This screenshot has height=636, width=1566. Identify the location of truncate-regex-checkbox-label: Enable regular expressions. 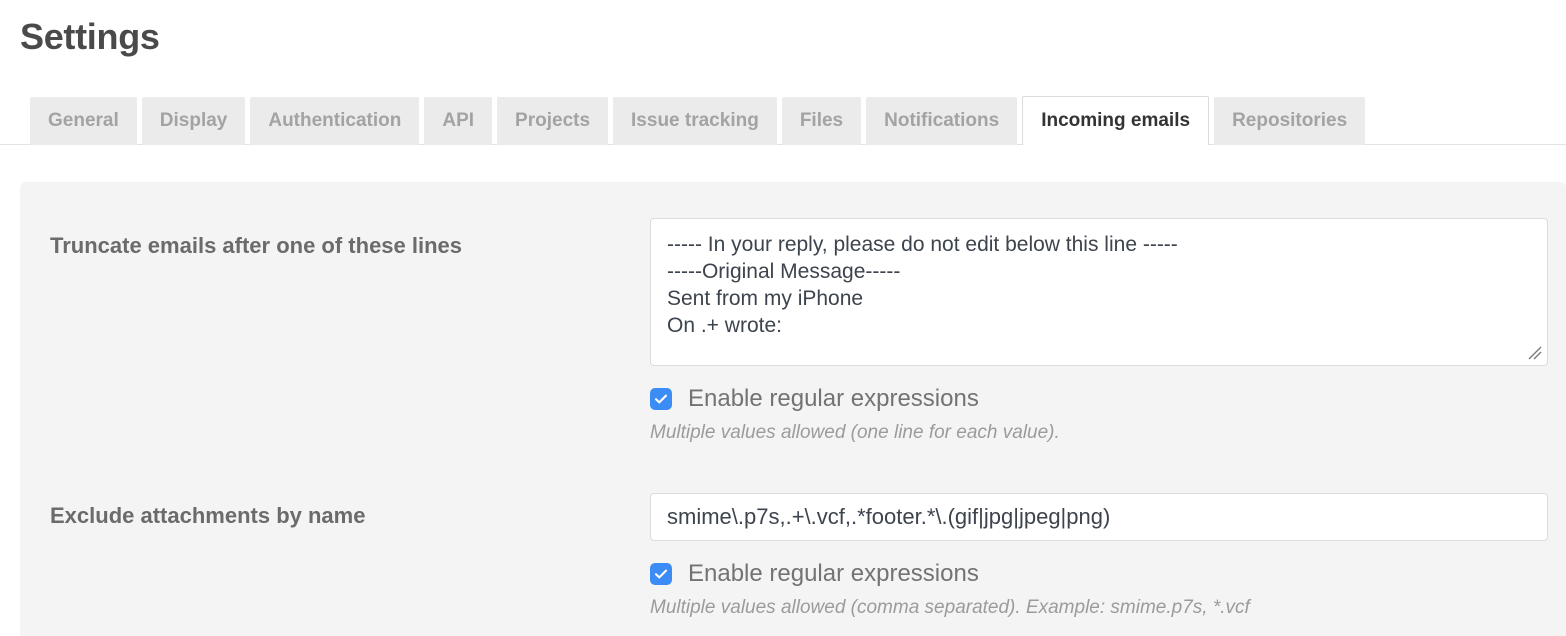
(833, 399).